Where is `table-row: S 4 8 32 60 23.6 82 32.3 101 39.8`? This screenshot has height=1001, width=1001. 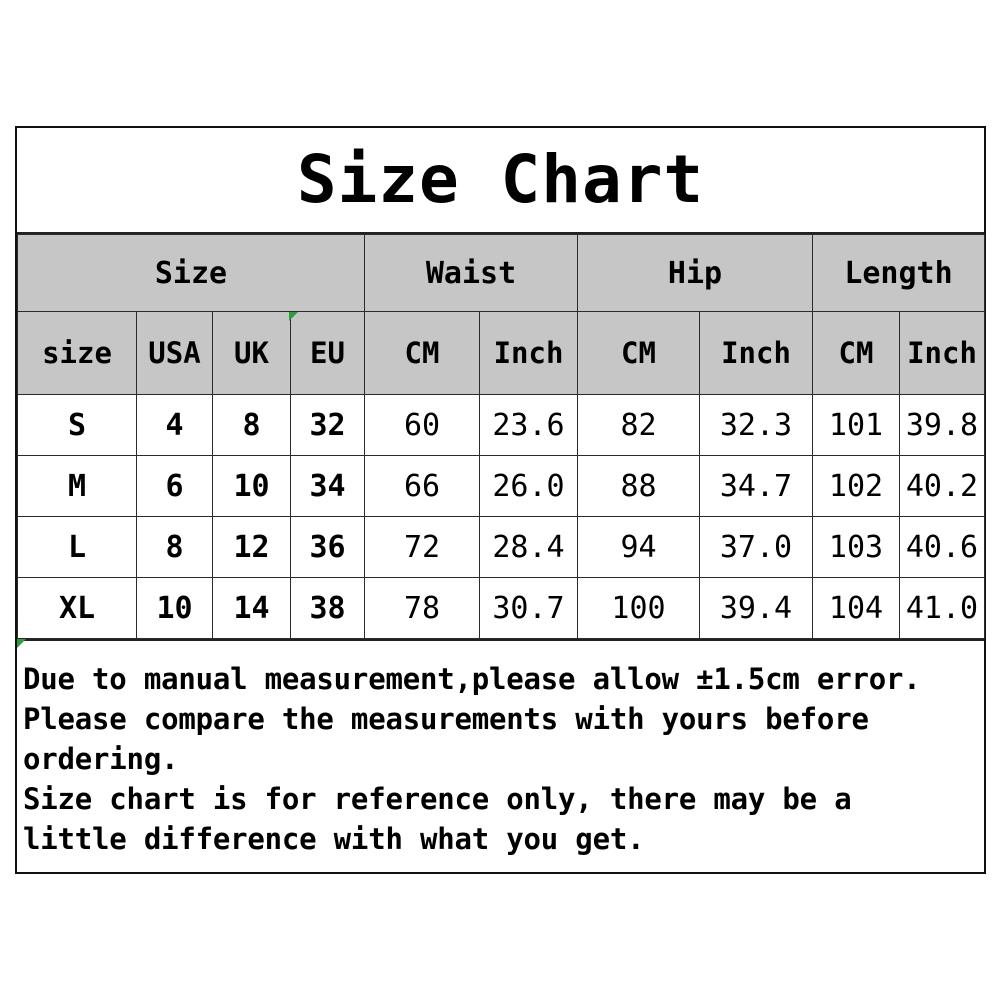 table-row: S 4 8 32 60 23.6 82 32.3 101 39.8 is located at coordinates (501, 425).